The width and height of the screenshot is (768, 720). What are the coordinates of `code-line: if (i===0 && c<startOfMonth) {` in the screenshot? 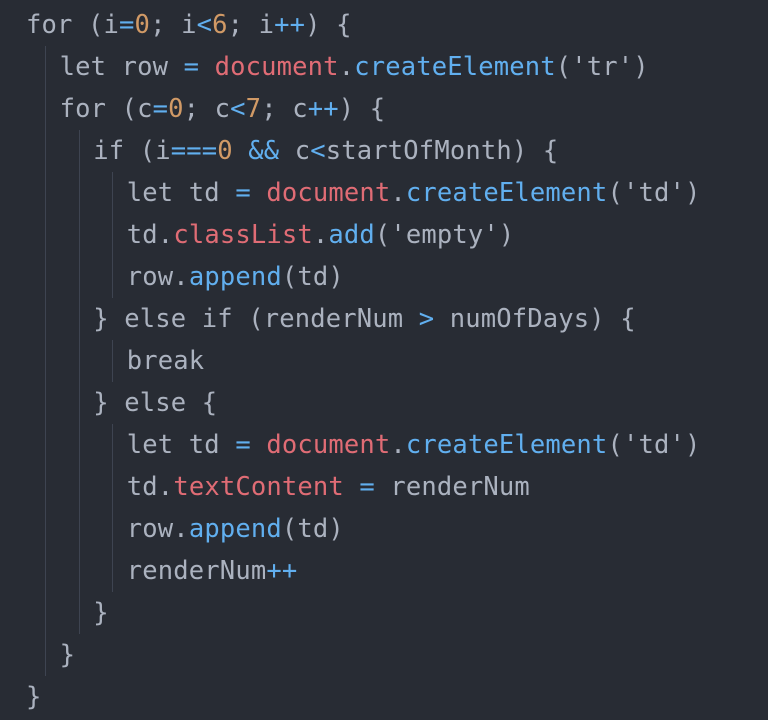 It's located at (325, 151).